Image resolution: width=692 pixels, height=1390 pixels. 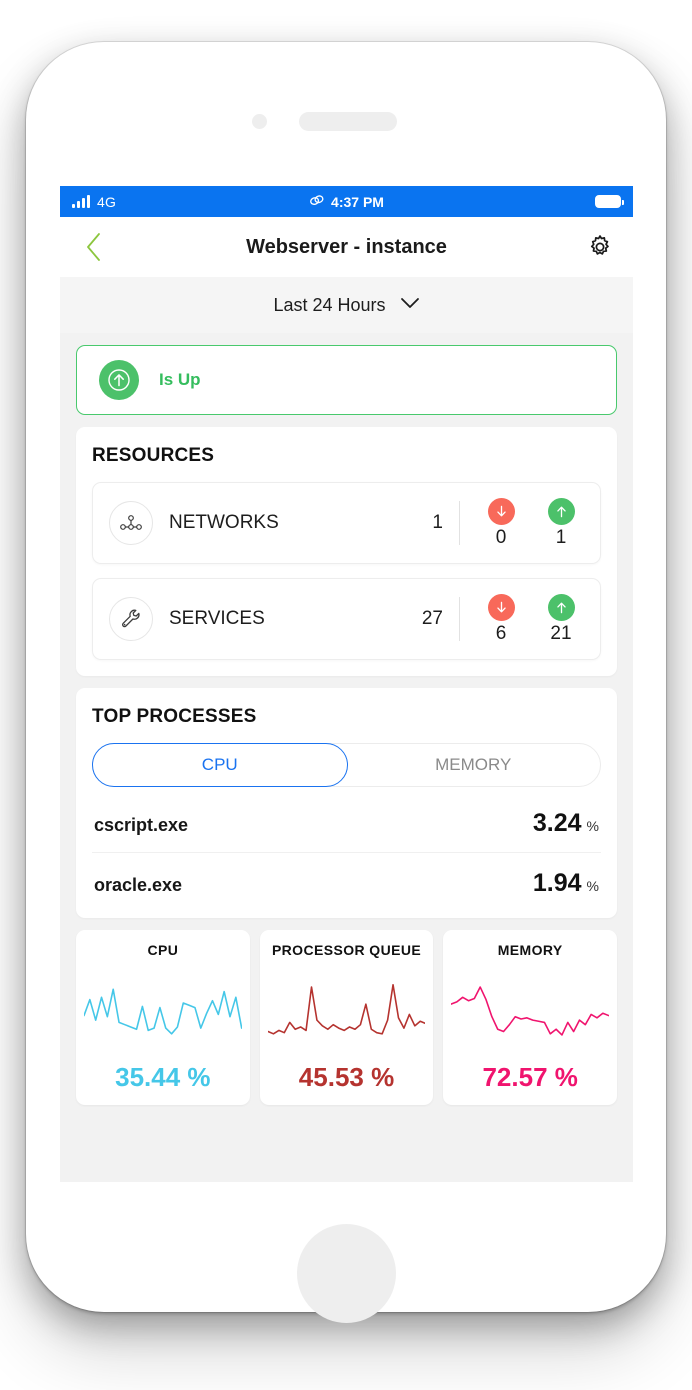 I want to click on metric-card-cpu: CPU 35.44 %, so click(x=163, y=1017).